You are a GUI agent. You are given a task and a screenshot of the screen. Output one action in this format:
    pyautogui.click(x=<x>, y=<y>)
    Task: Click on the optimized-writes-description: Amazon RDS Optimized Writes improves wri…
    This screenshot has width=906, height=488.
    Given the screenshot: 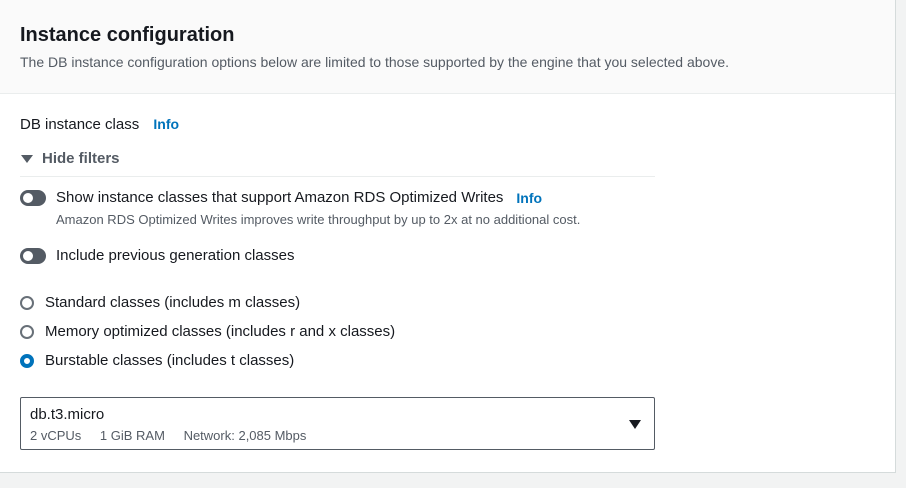 What is the action you would take?
    pyautogui.click(x=318, y=219)
    